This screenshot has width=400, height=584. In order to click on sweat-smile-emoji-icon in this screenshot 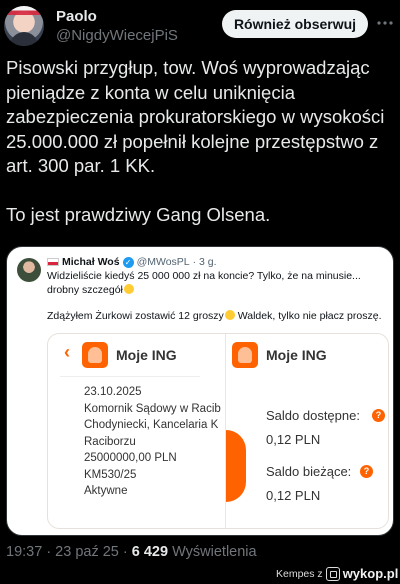, I will do `click(128, 289)`.